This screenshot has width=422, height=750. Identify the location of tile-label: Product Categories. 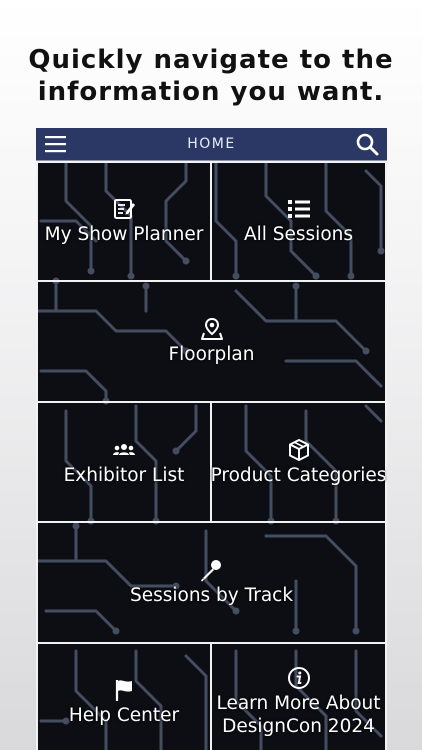
(298, 475).